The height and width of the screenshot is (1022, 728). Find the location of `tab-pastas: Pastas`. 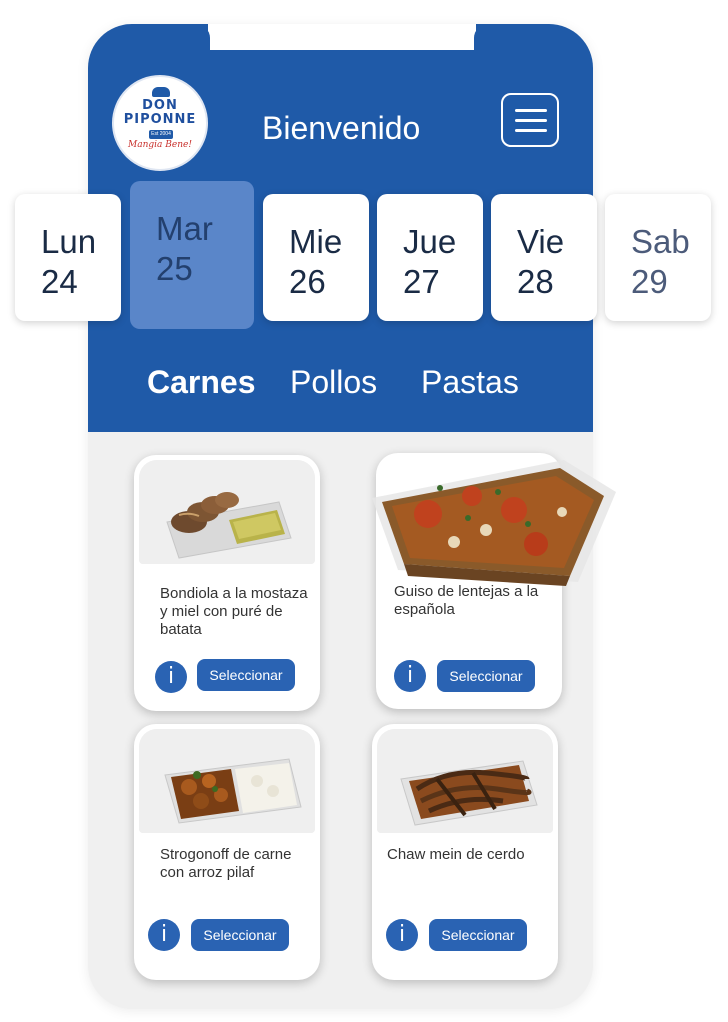

tab-pastas: Pastas is located at coordinates (470, 382).